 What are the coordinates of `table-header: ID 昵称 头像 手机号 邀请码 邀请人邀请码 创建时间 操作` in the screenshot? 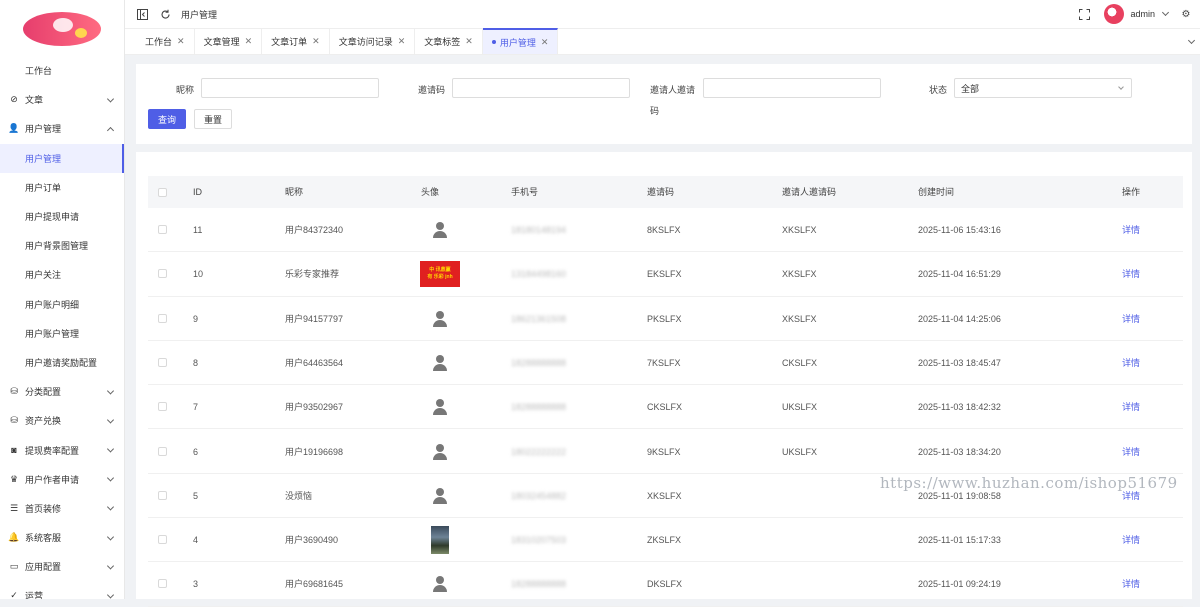 It's located at (665, 192).